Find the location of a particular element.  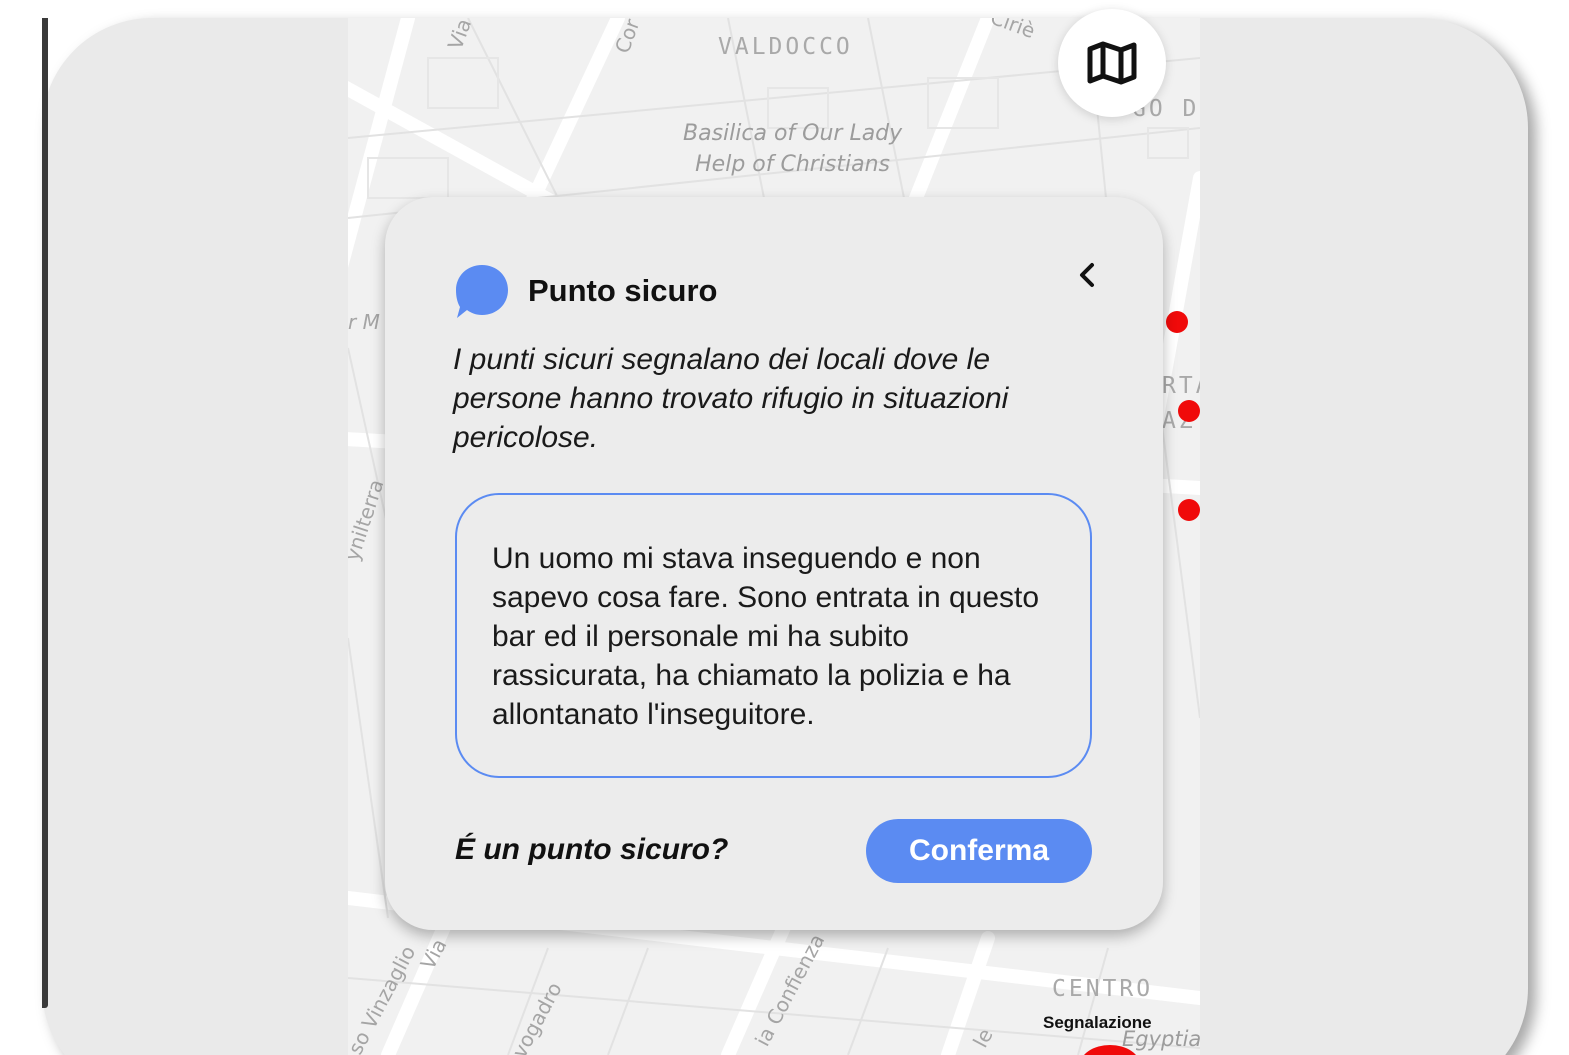

map-label-valdocco: VALDOCCO is located at coordinates (785, 47).